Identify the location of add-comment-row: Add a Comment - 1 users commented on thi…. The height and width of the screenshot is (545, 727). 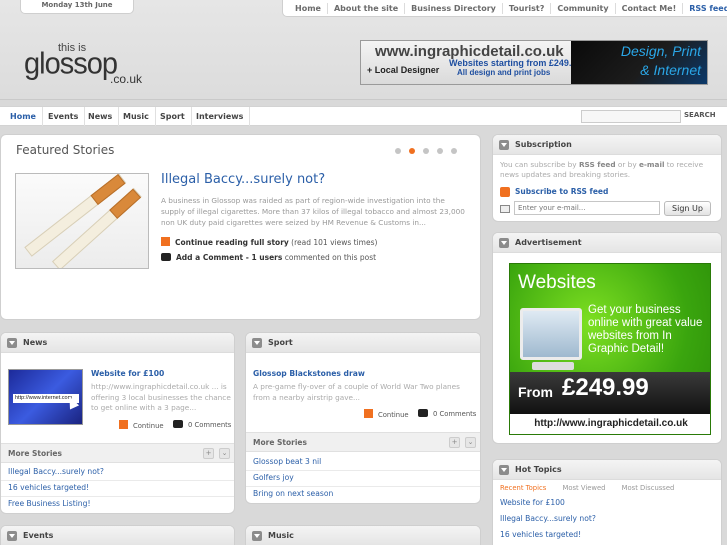
(268, 257).